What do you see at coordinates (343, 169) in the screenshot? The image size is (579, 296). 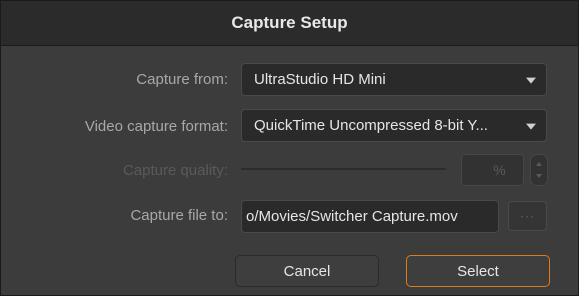 I see `capture-quality-slider` at bounding box center [343, 169].